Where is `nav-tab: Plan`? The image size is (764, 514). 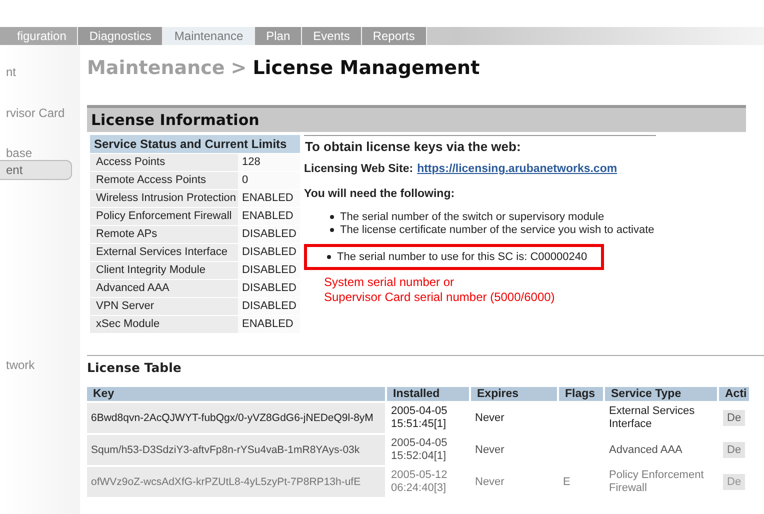
nav-tab: Plan is located at coordinates (278, 36).